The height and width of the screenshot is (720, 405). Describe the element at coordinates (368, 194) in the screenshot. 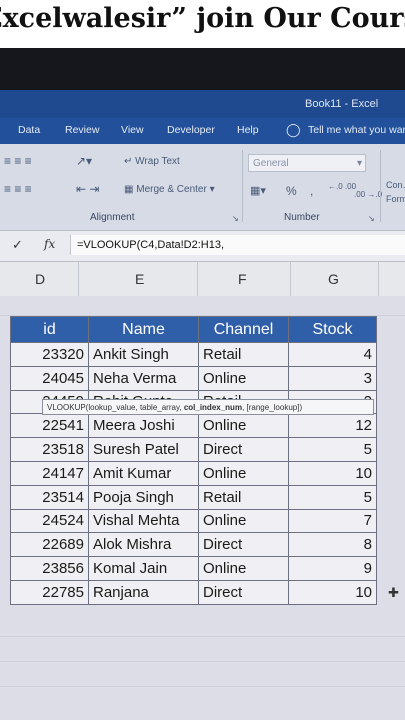

I see `decrease-decimal-button: .00 →.0` at that location.